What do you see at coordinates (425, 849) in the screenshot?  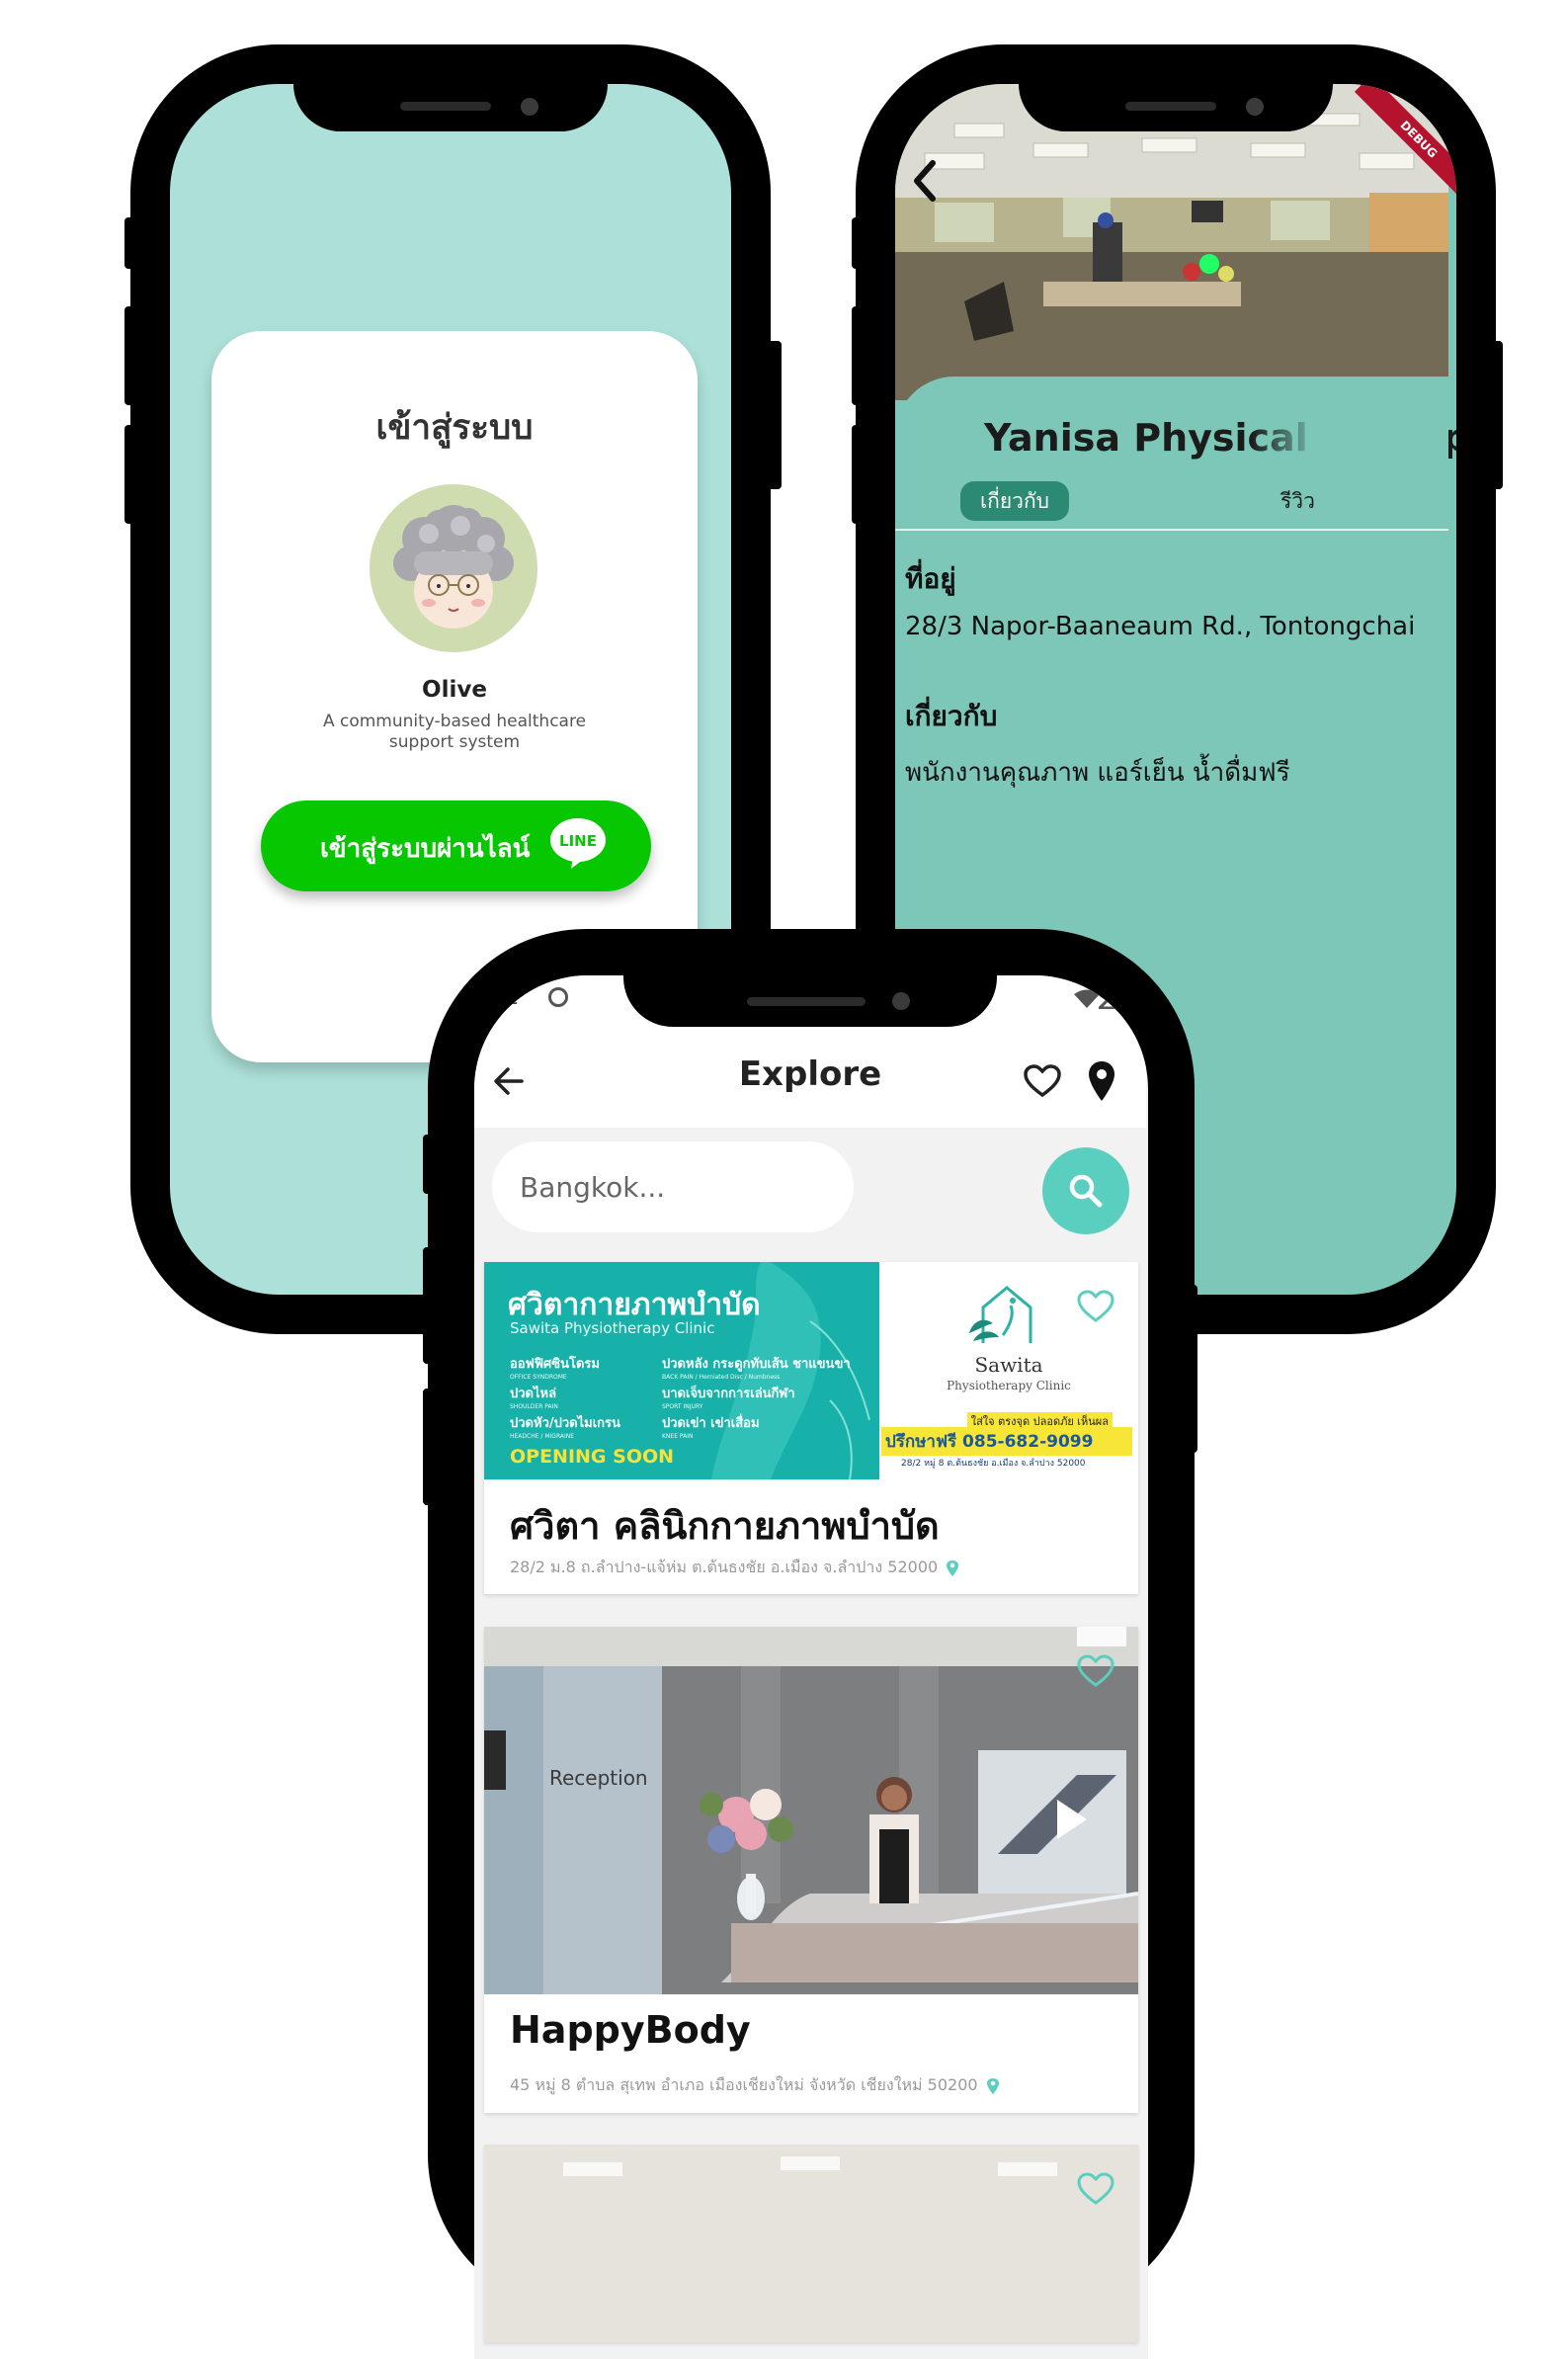 I see `line-login-label: เข้าสู่ระบบผ่านไลน์` at bounding box center [425, 849].